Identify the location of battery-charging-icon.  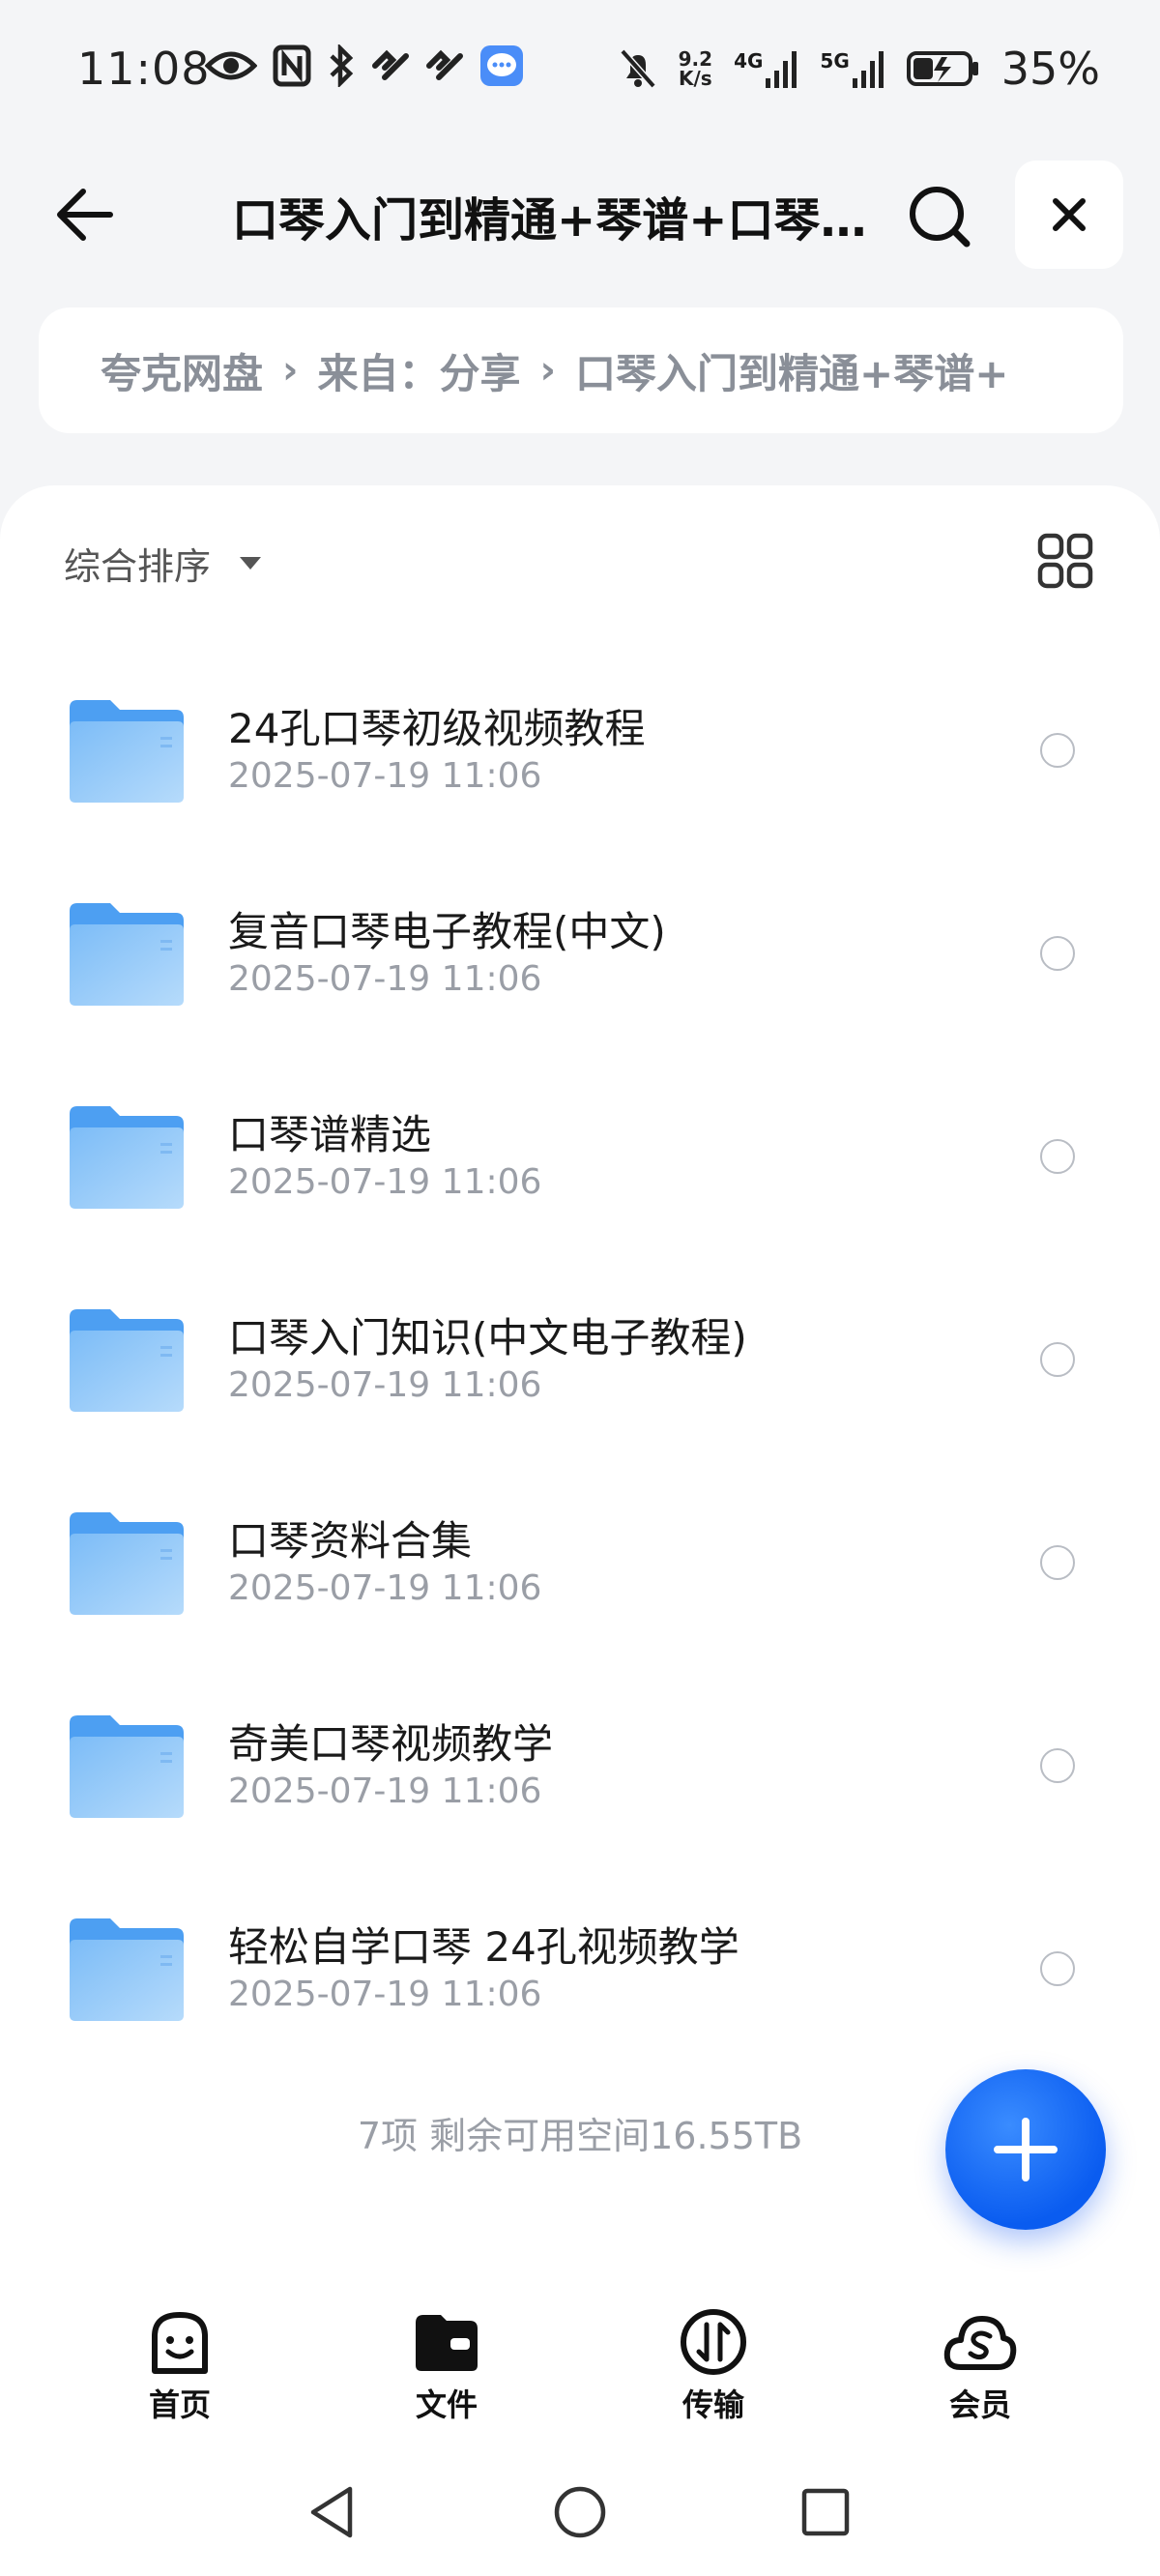
(942, 68).